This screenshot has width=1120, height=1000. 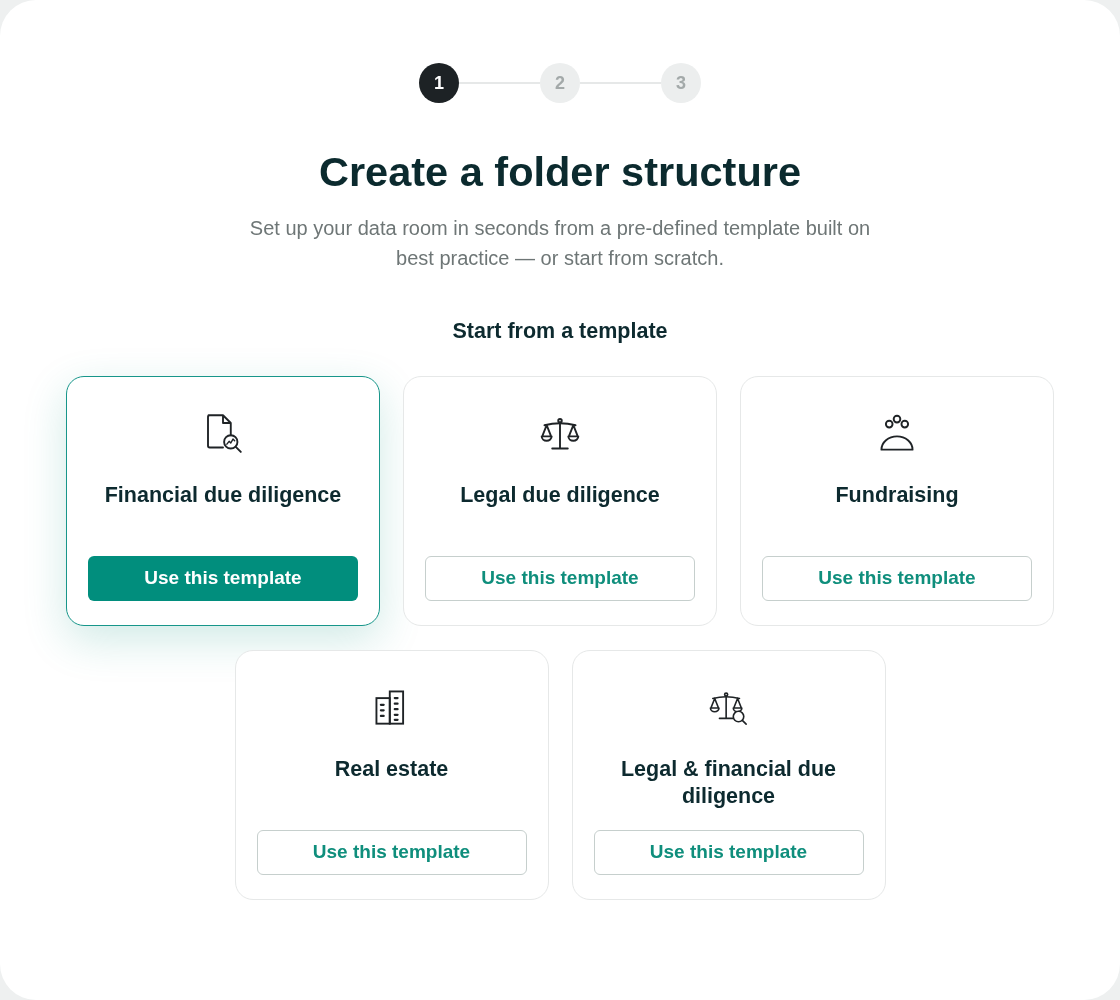 I want to click on template-card: Financial due diligence Use this template, so click(x=223, y=501).